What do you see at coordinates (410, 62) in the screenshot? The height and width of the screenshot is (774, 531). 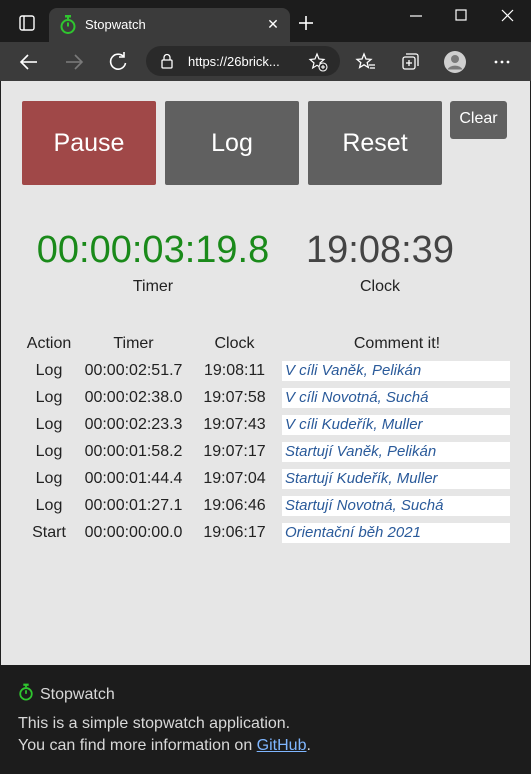 I see `collections-icon` at bounding box center [410, 62].